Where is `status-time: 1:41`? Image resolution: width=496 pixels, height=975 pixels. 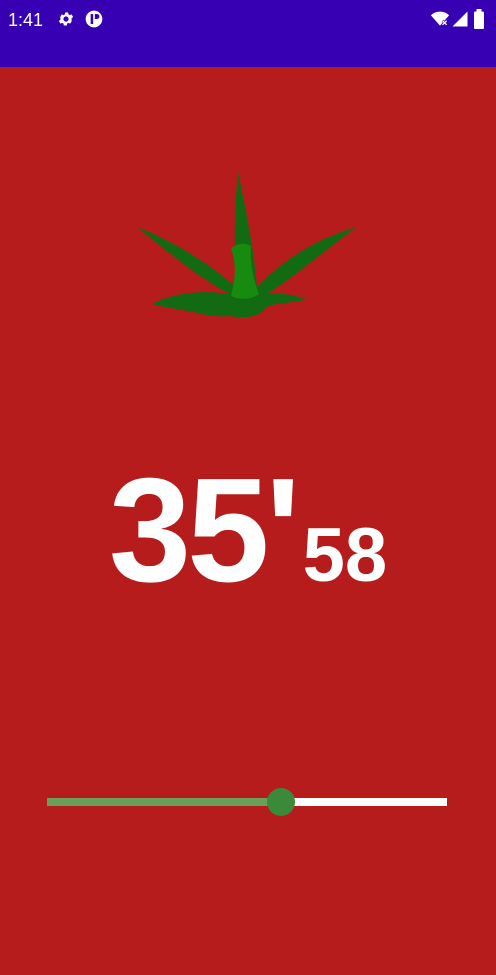 status-time: 1:41 is located at coordinates (26, 20).